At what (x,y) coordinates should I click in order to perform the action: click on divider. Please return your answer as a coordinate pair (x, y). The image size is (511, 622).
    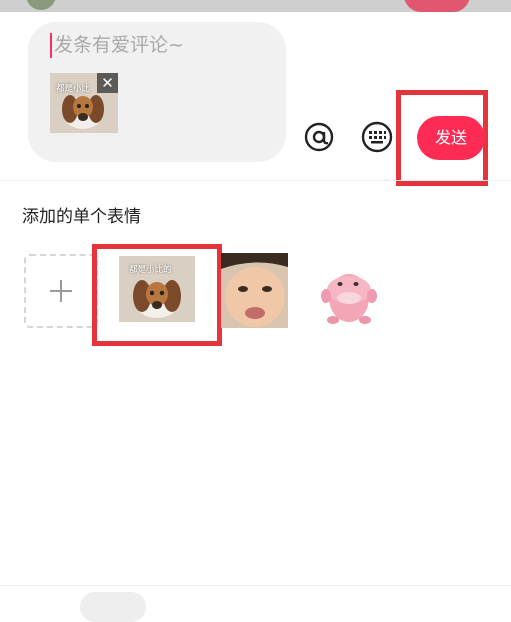
    Looking at the image, I should click on (255, 180).